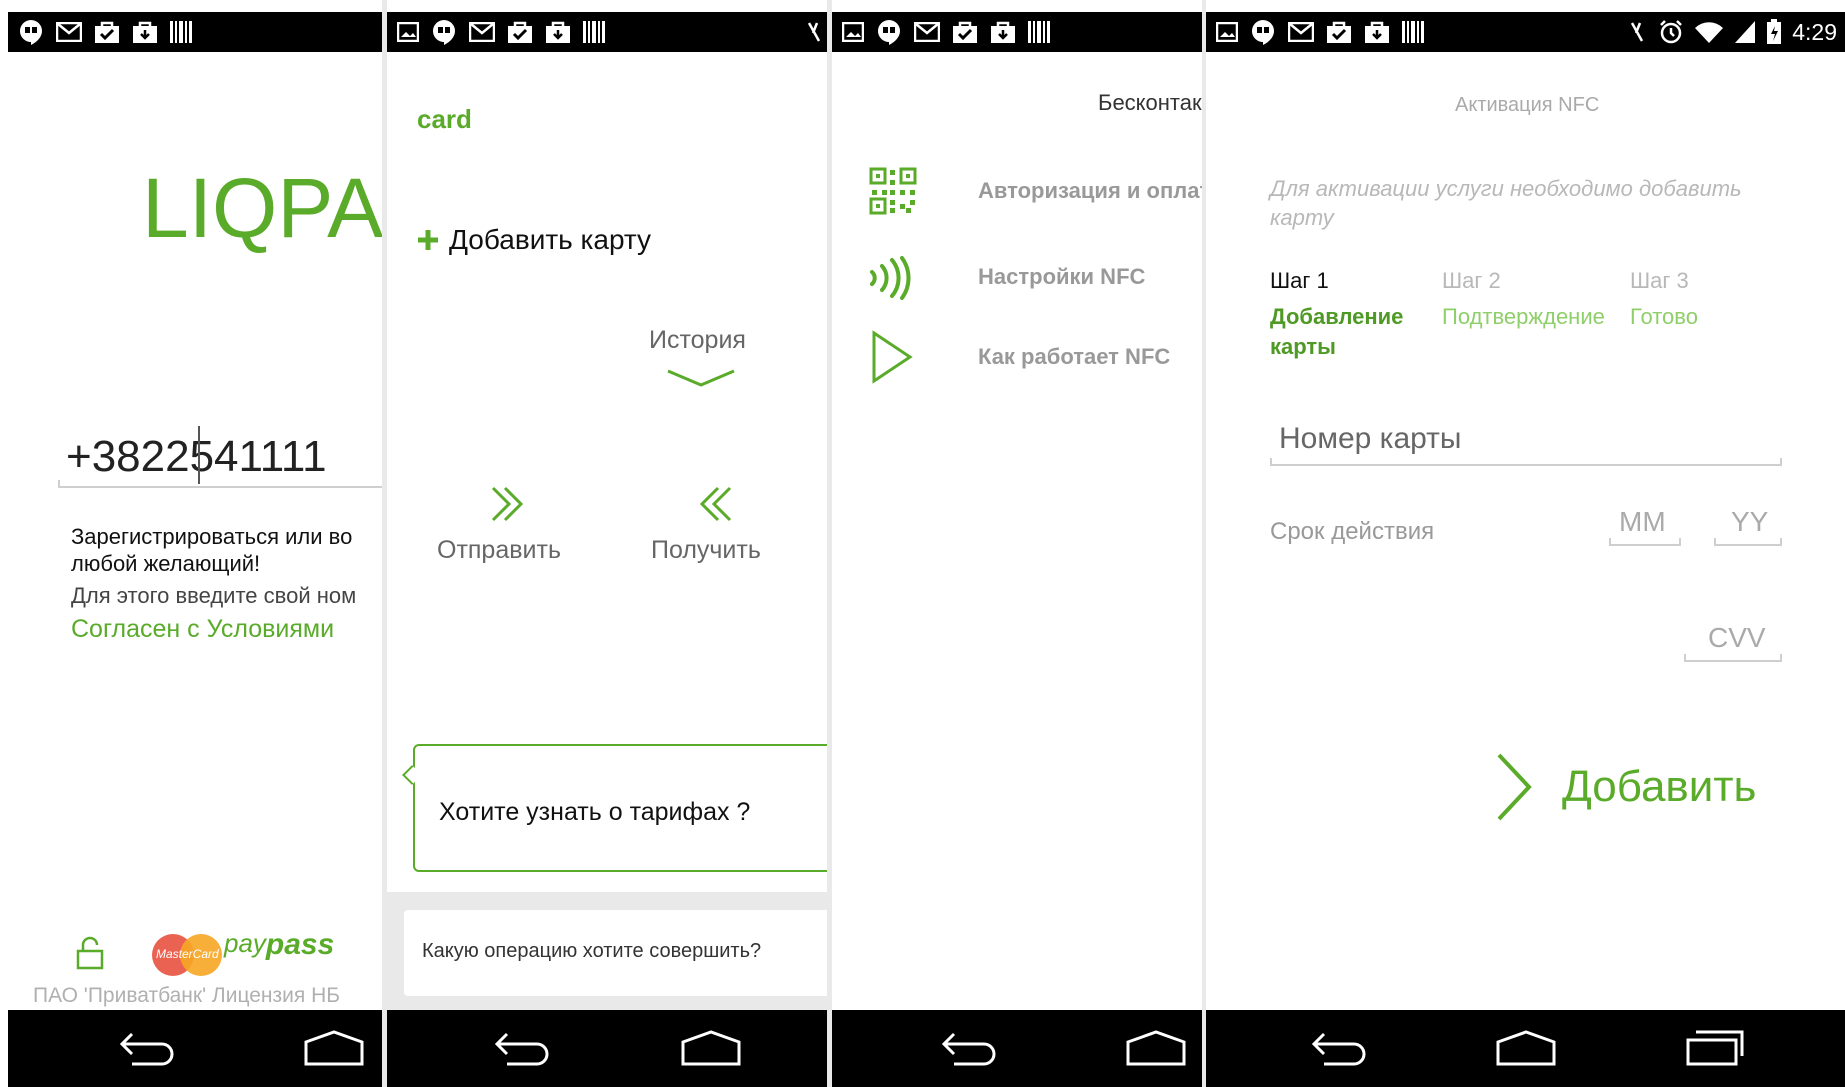  I want to click on add-card-submit-label: Добавить, so click(1659, 786).